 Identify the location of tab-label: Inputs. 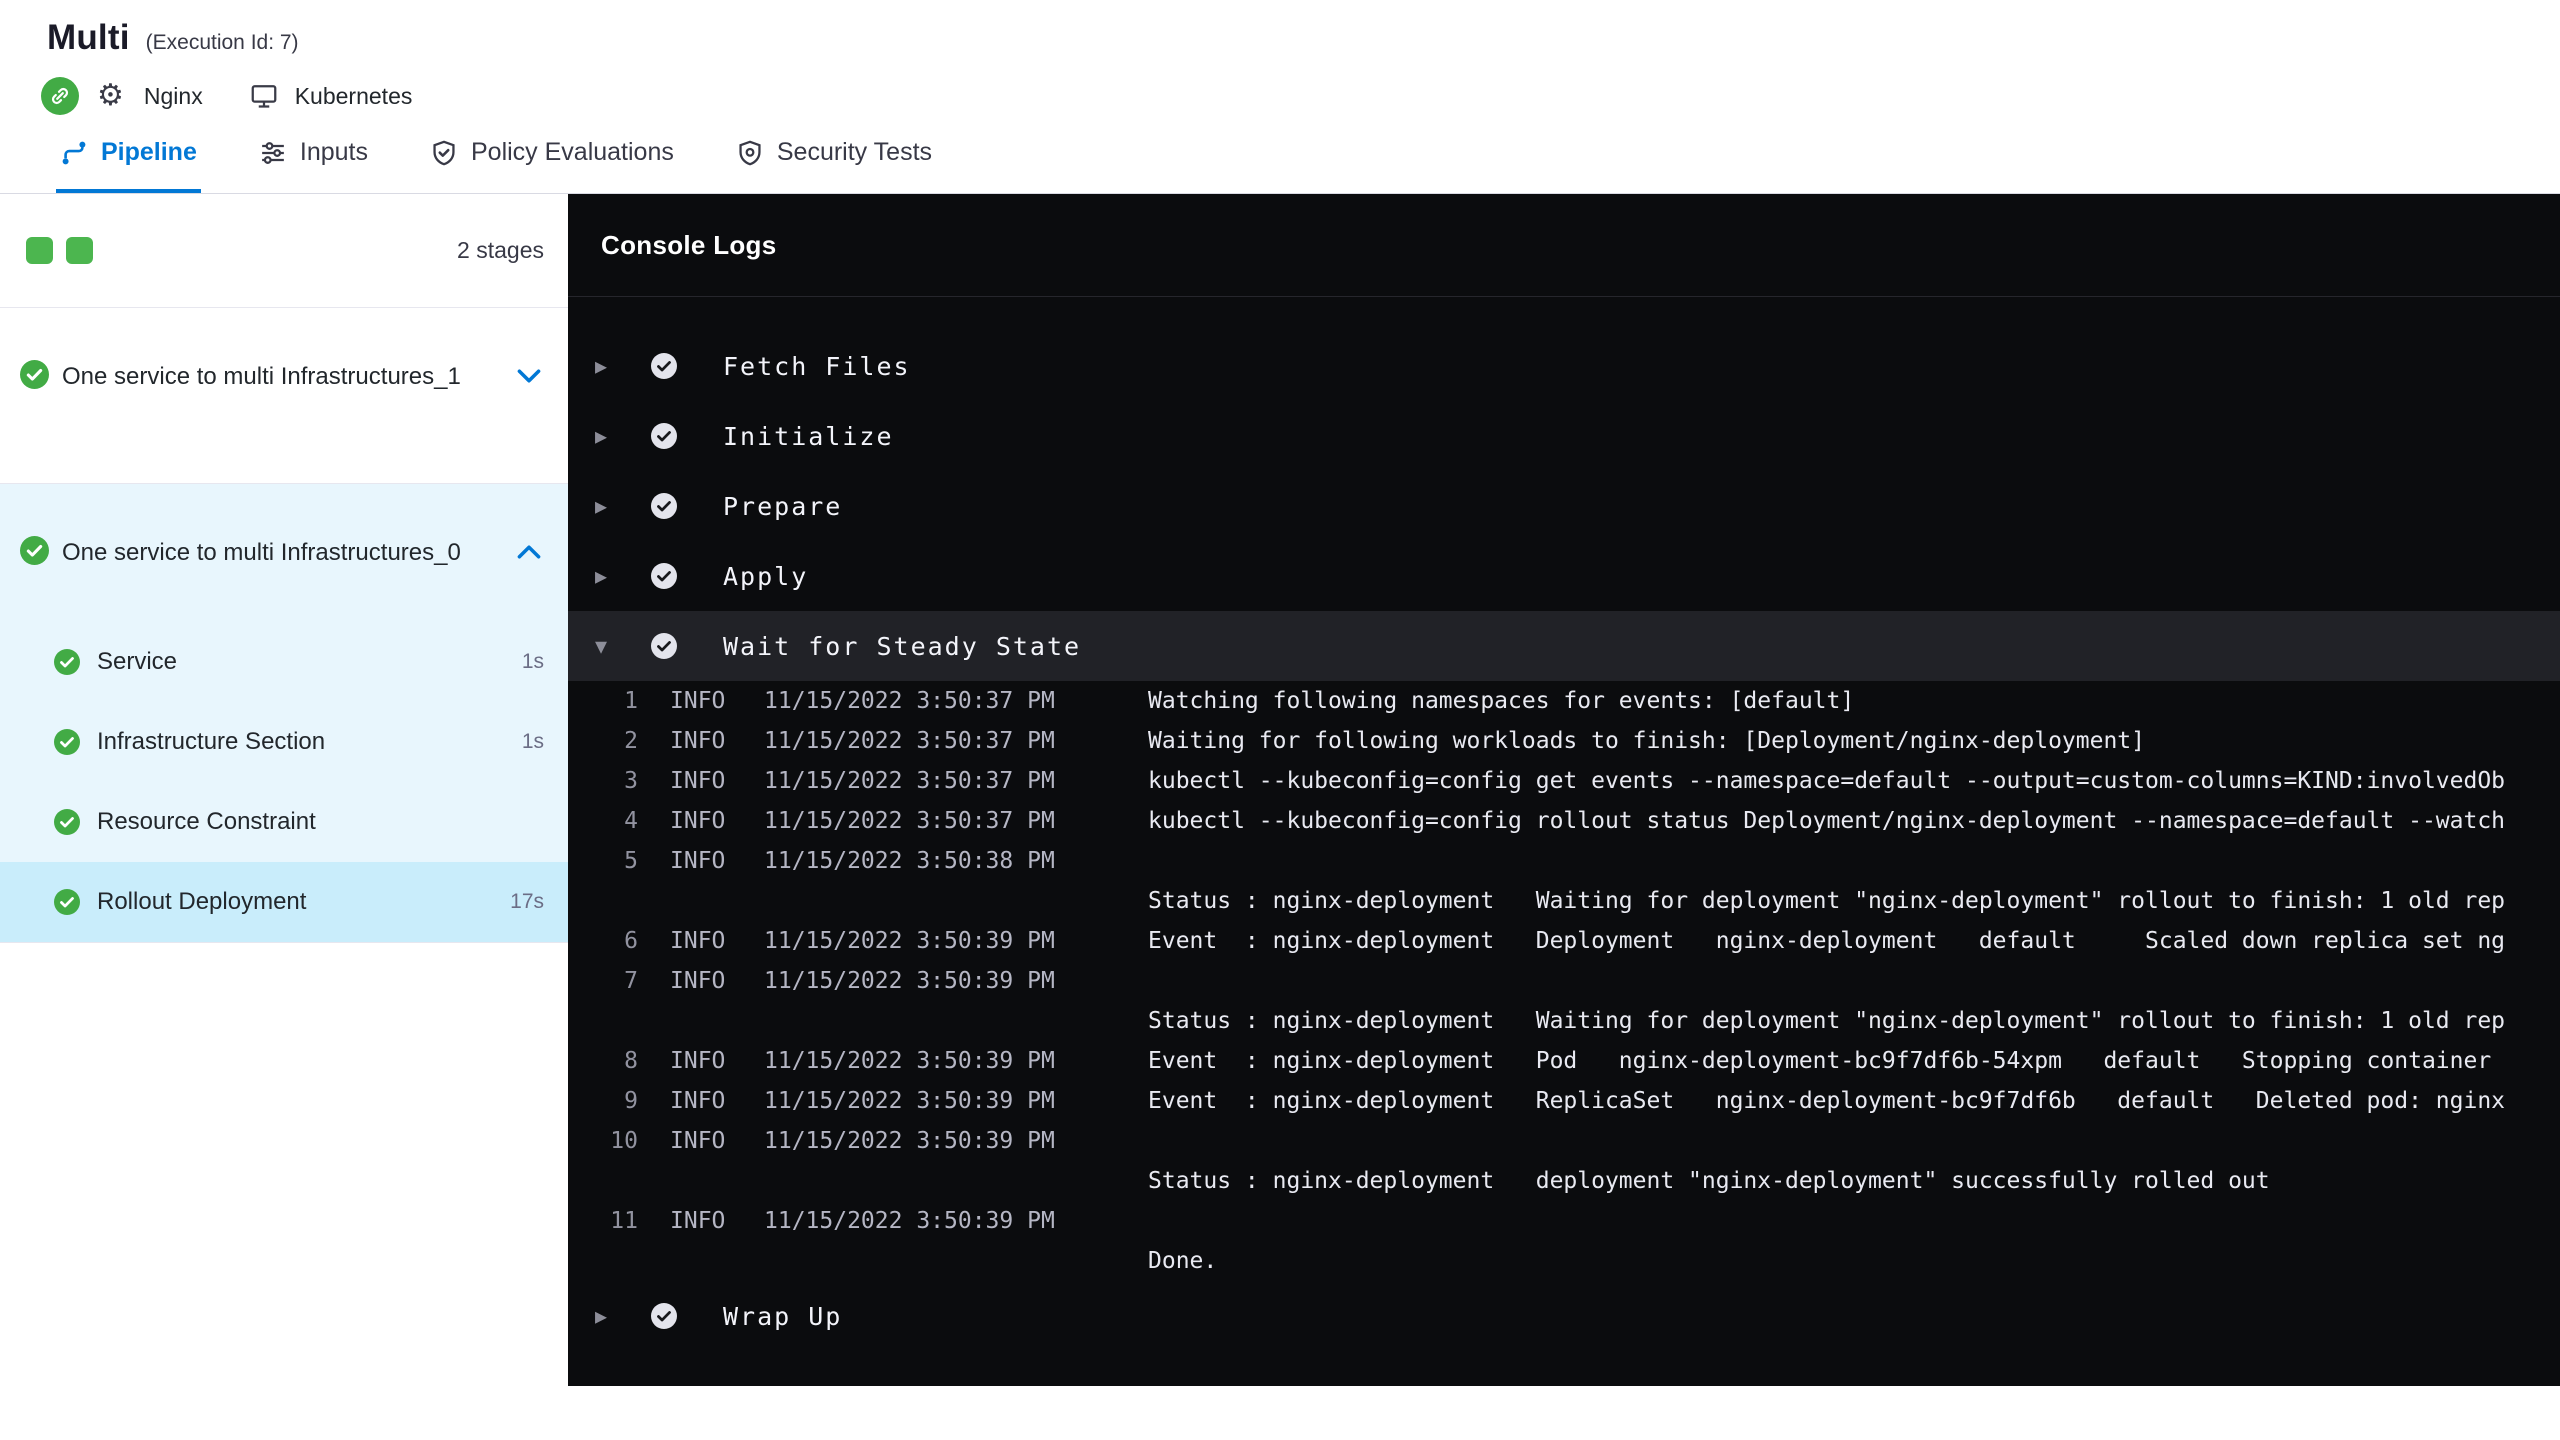
(333, 152).